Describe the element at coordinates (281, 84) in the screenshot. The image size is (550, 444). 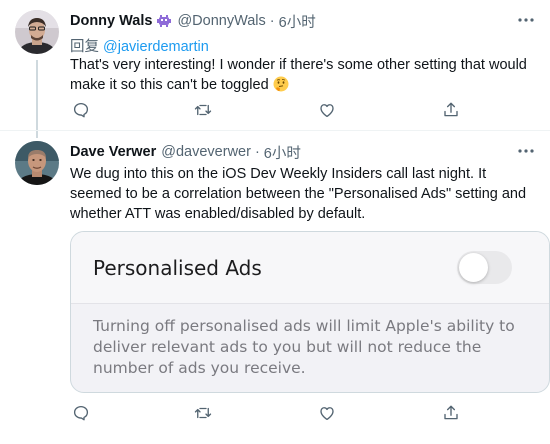
I see `thinking-face-icon` at that location.